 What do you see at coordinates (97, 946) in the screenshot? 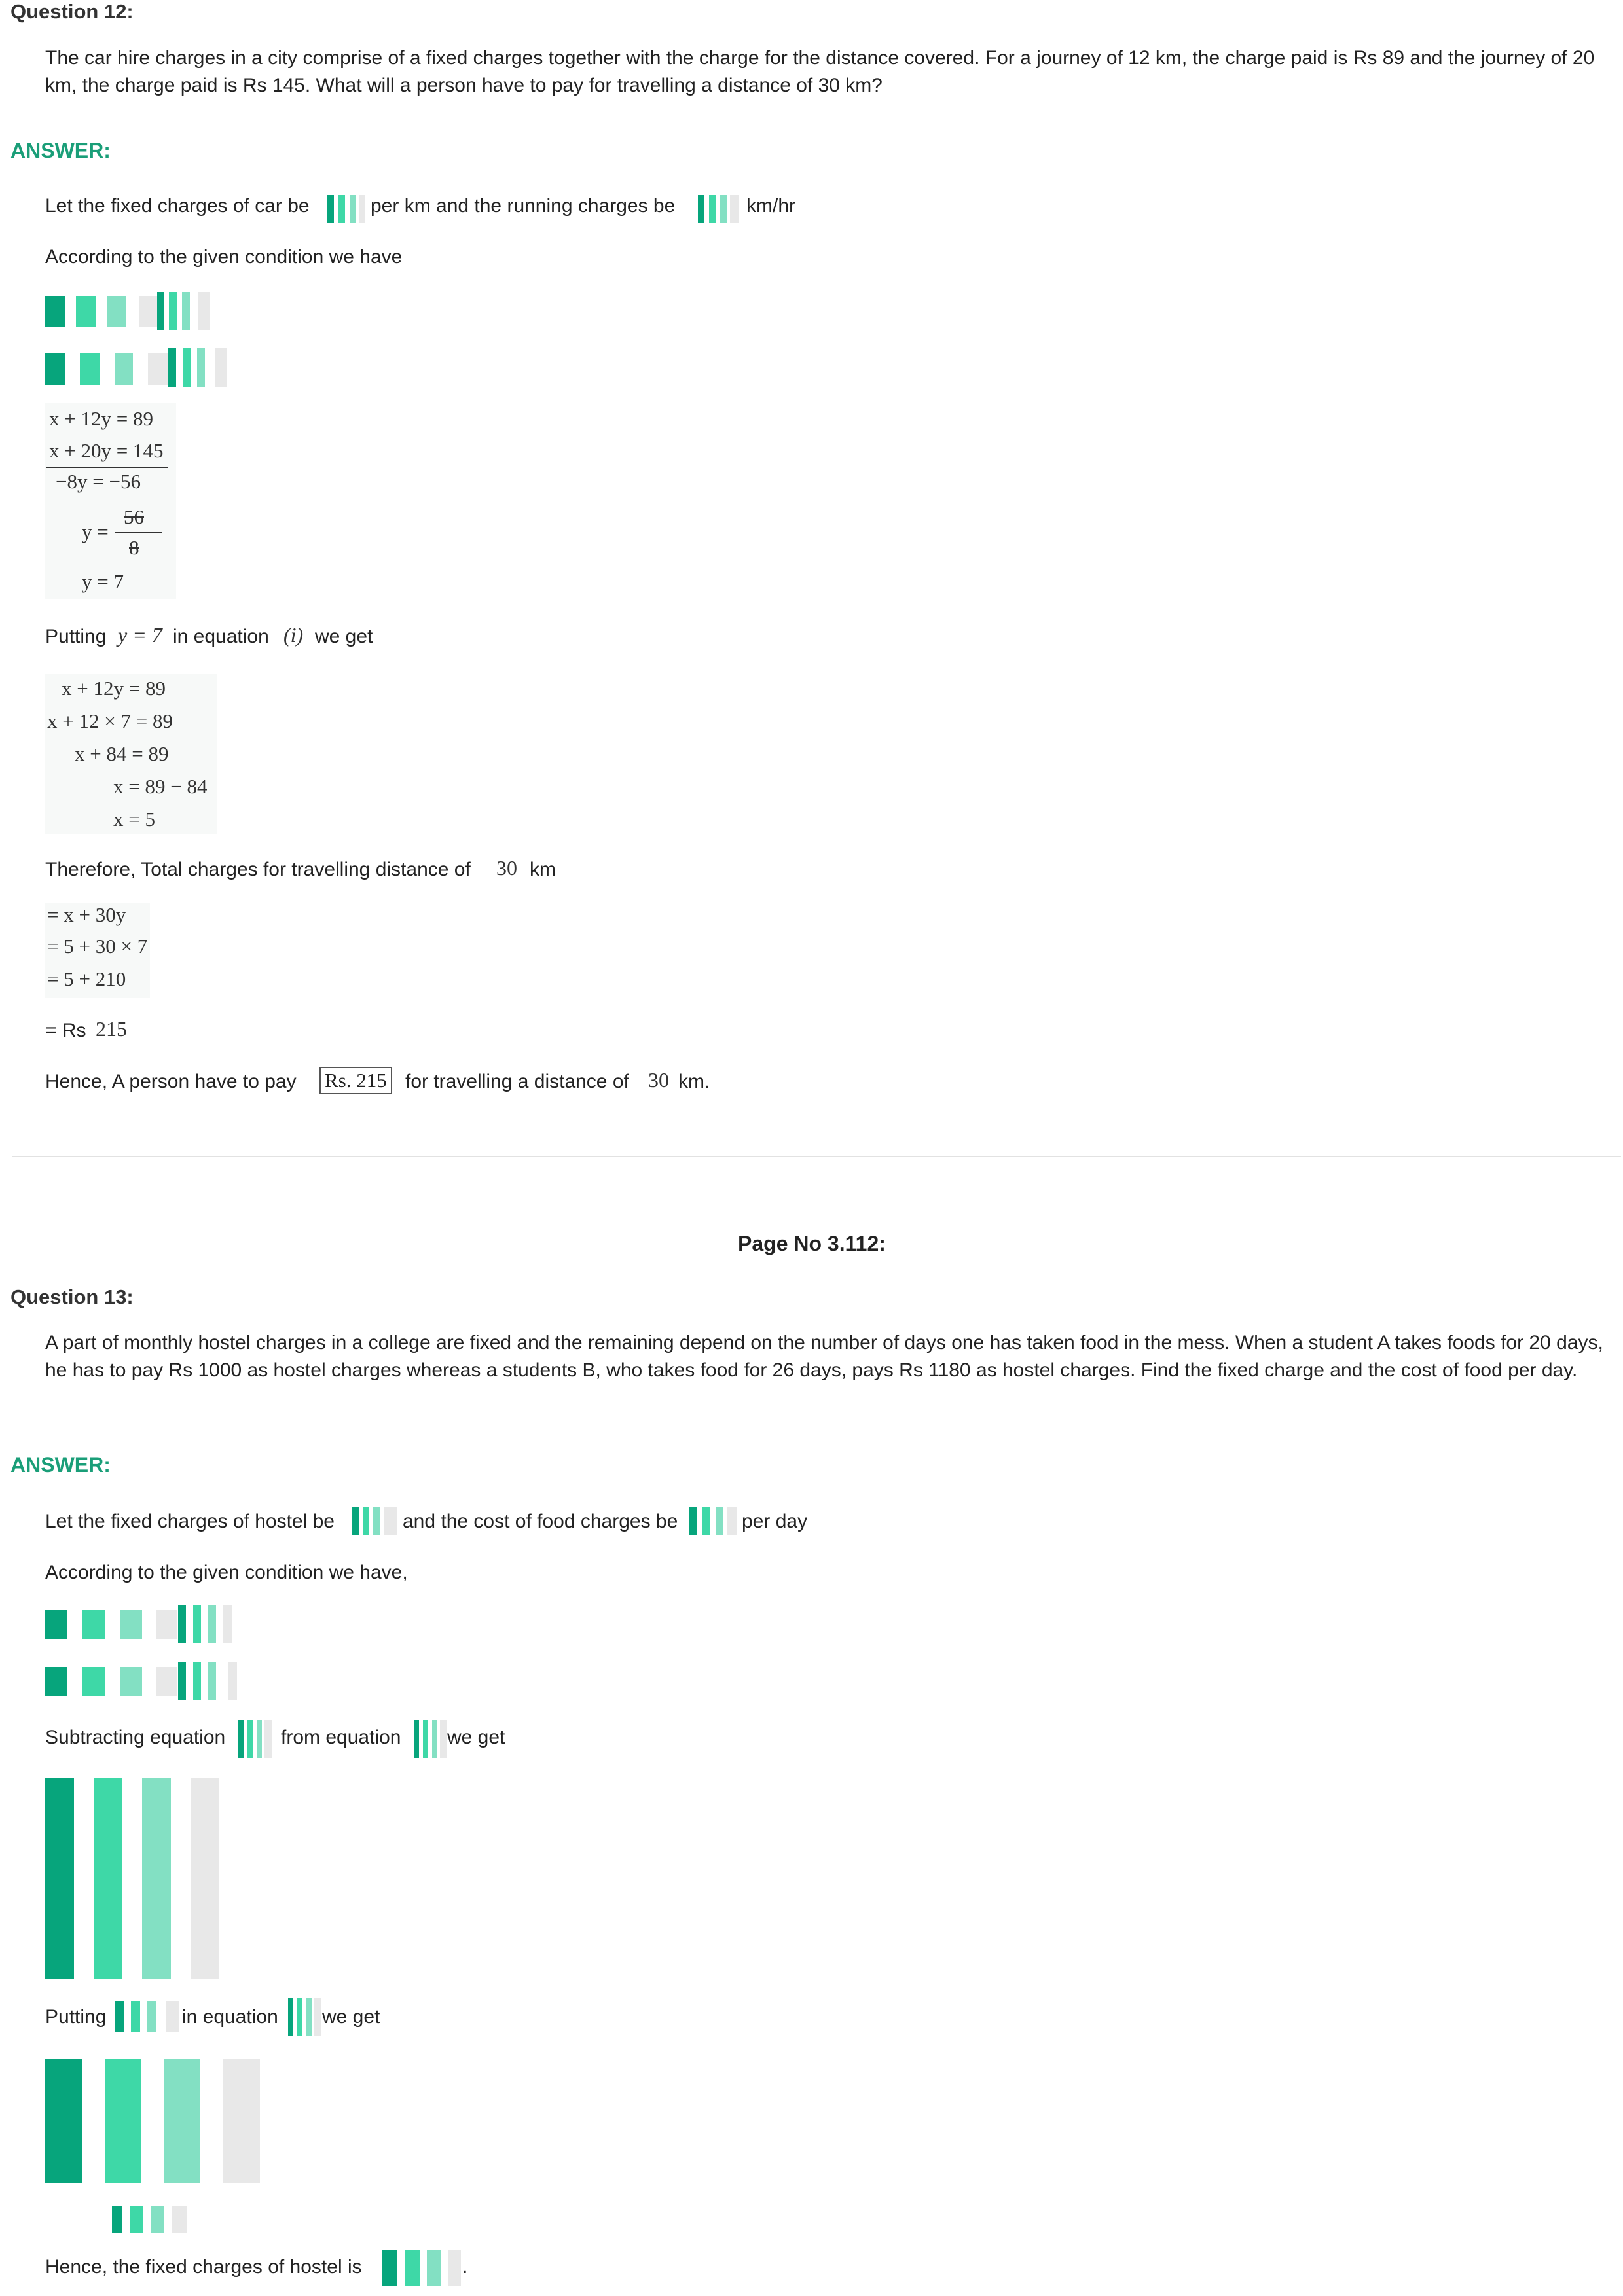
I see `total-line-2: = 5 + 30 × 7` at bounding box center [97, 946].